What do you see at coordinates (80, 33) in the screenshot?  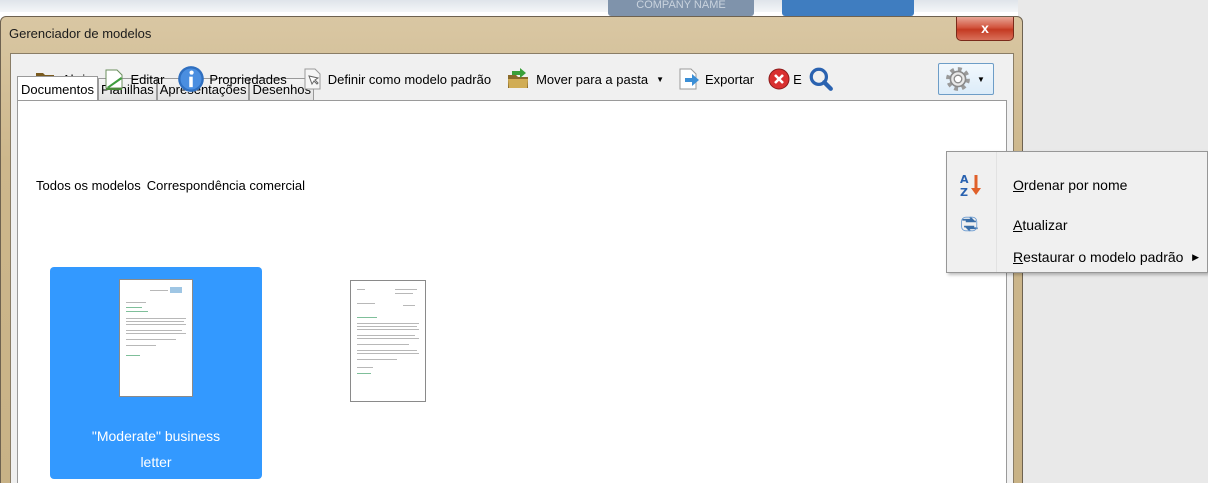 I see `window-title: Gerenciador de modelos` at bounding box center [80, 33].